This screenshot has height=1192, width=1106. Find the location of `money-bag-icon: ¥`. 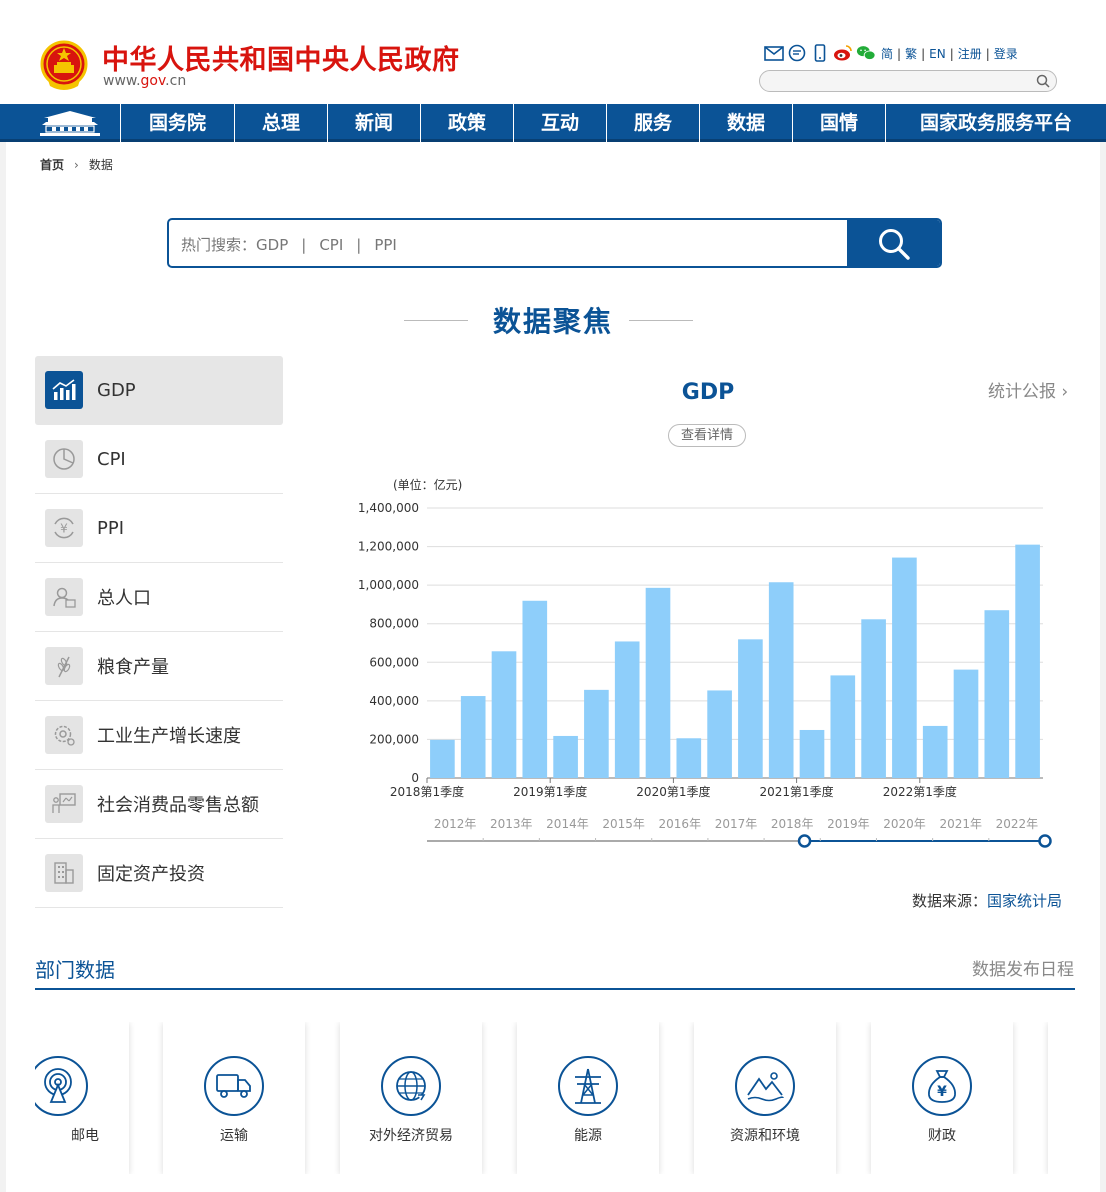

money-bag-icon: ¥ is located at coordinates (942, 1086).